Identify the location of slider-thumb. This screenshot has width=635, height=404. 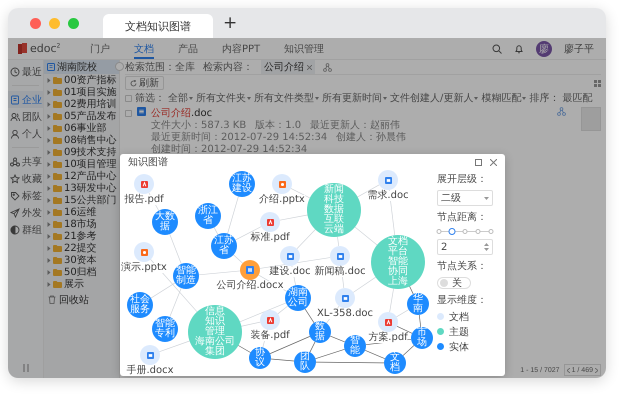
(452, 231).